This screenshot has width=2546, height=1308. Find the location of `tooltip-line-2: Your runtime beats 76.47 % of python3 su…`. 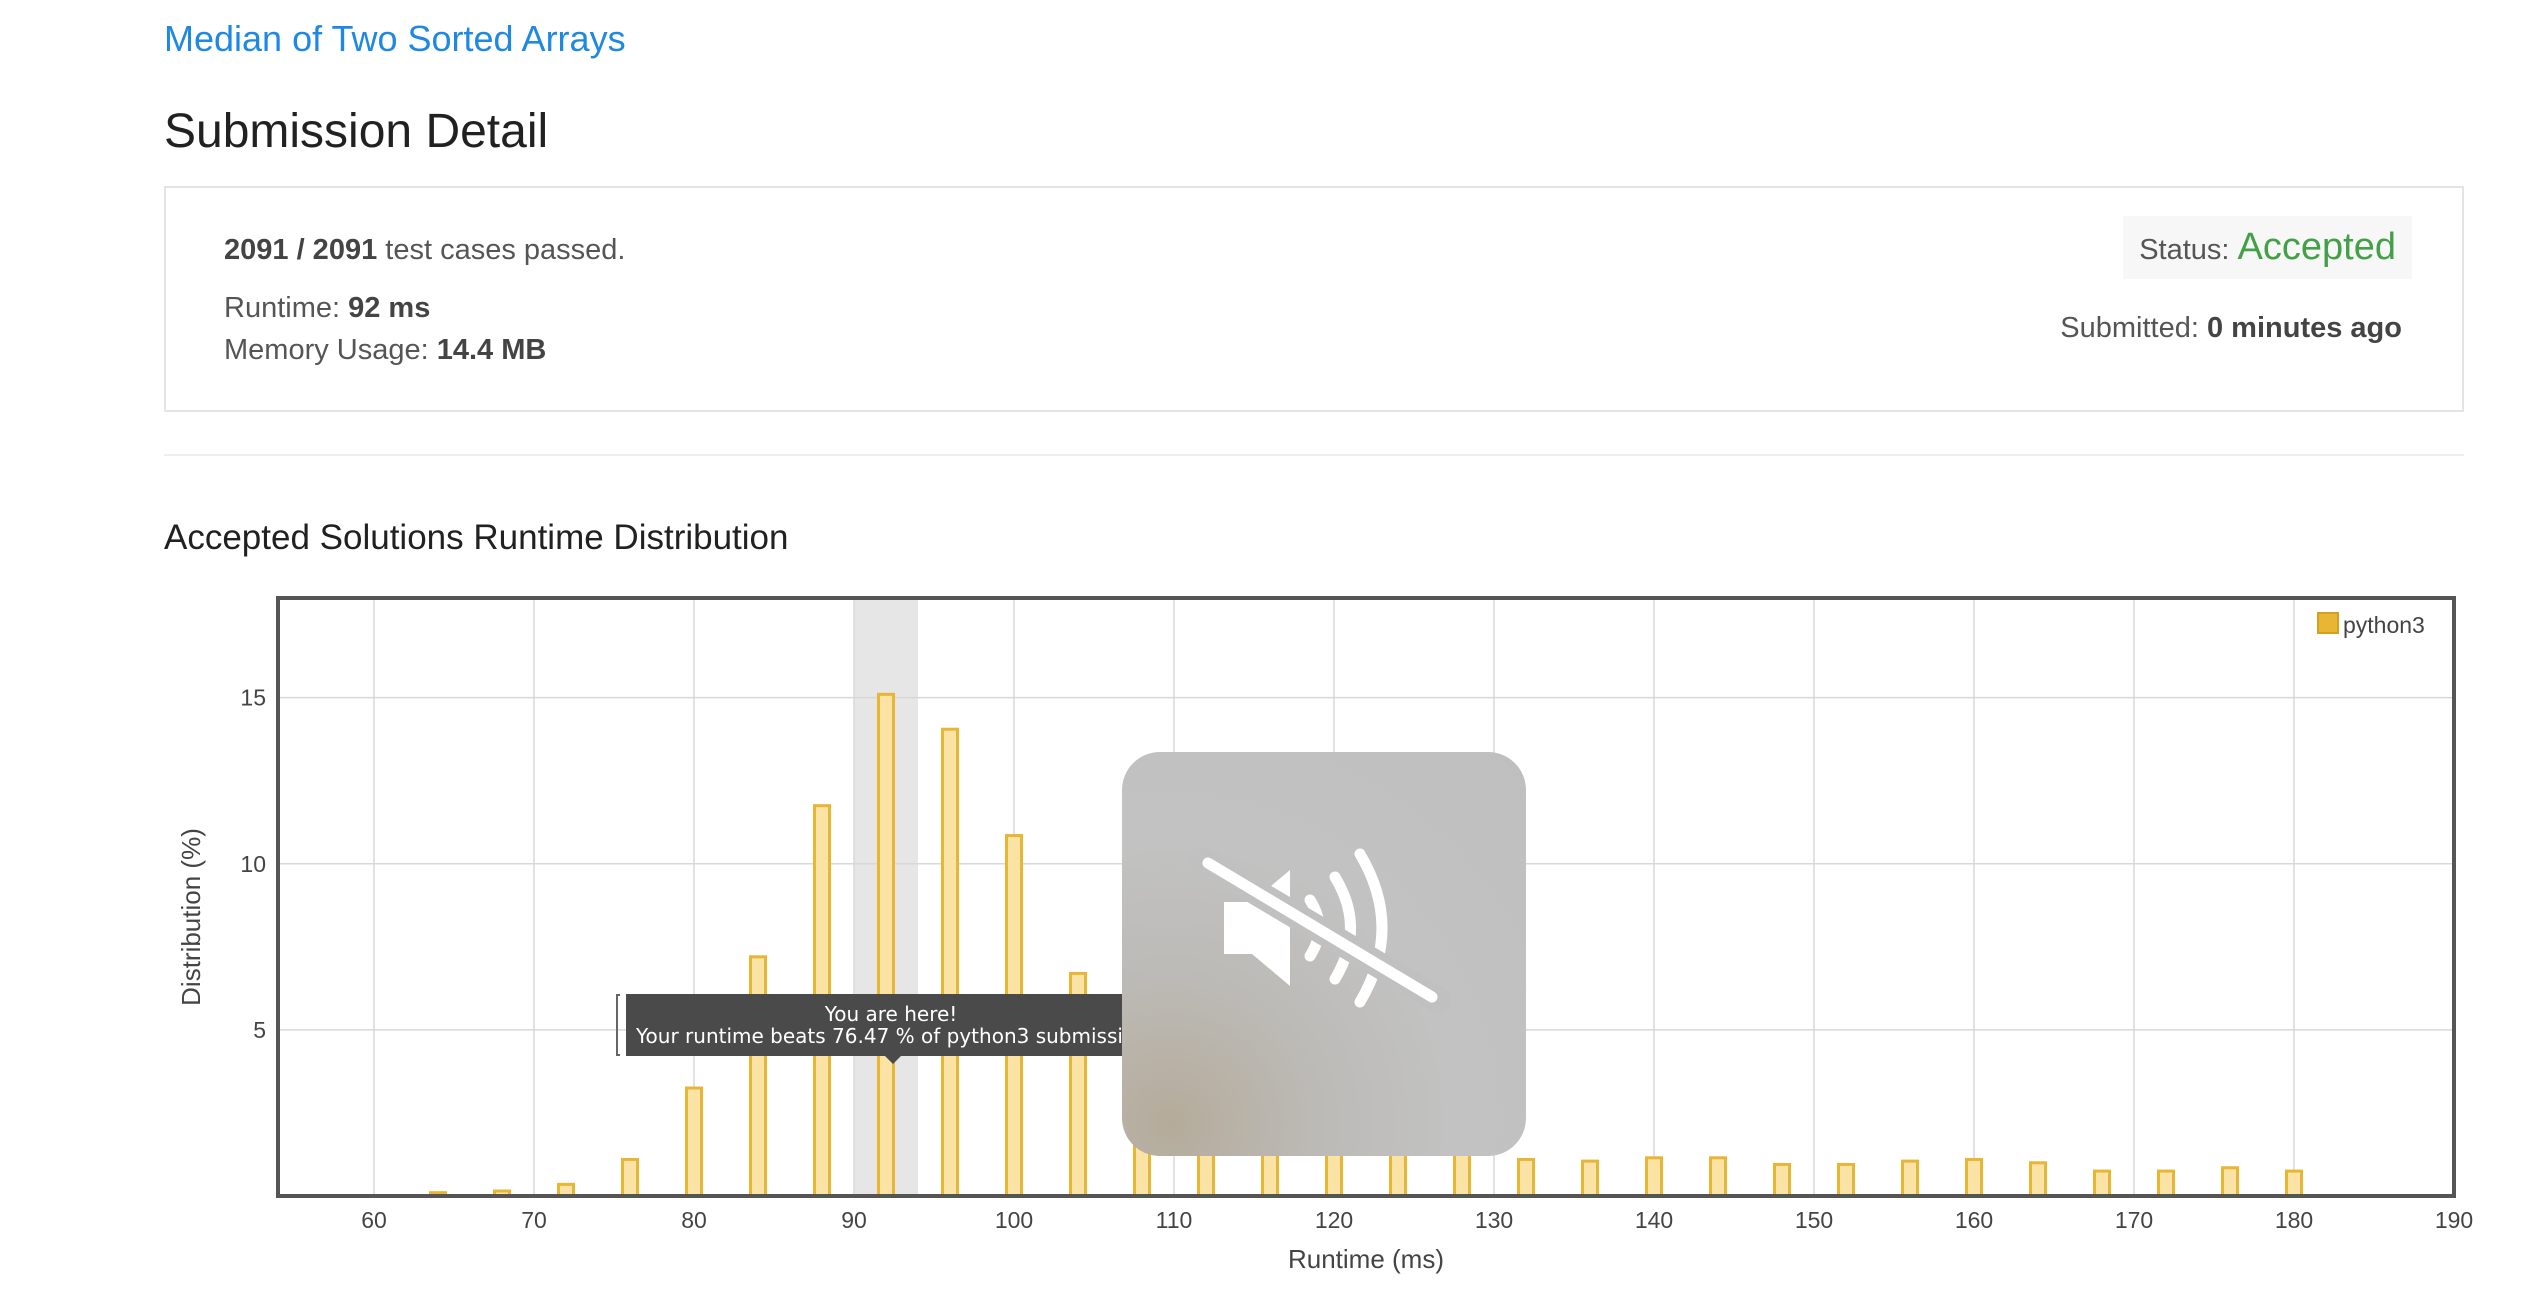

tooltip-line-2: Your runtime beats 76.47 % of python3 su… is located at coordinates (884, 1036).